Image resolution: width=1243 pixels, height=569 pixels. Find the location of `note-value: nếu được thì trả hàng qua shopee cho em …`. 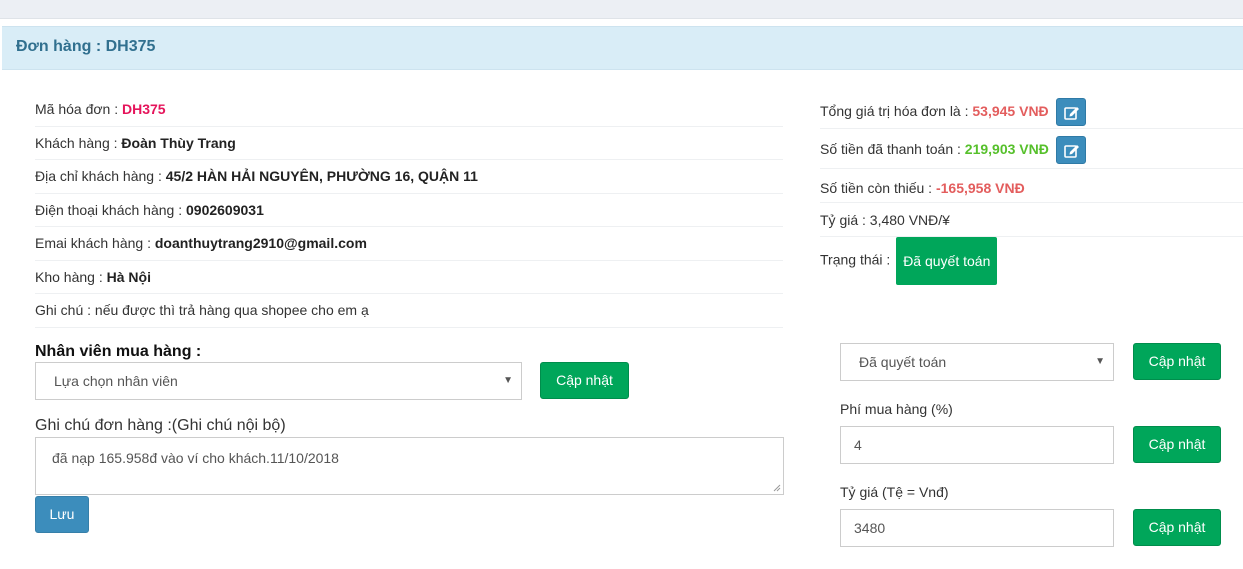

note-value: nếu được thì trả hàng qua shopee cho em … is located at coordinates (231, 310).